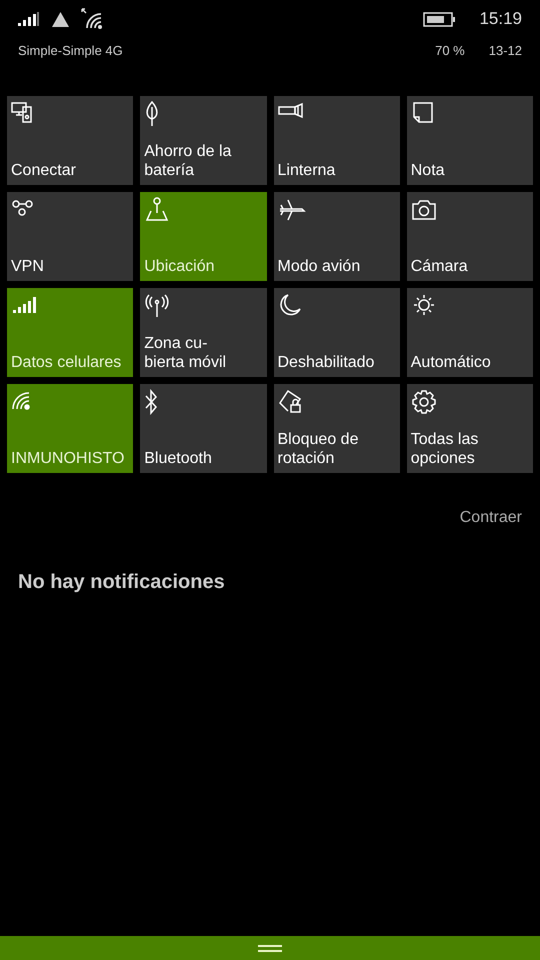 The width and height of the screenshot is (540, 960). Describe the element at coordinates (469, 140) in the screenshot. I see `quick-action-tile: Nota` at that location.